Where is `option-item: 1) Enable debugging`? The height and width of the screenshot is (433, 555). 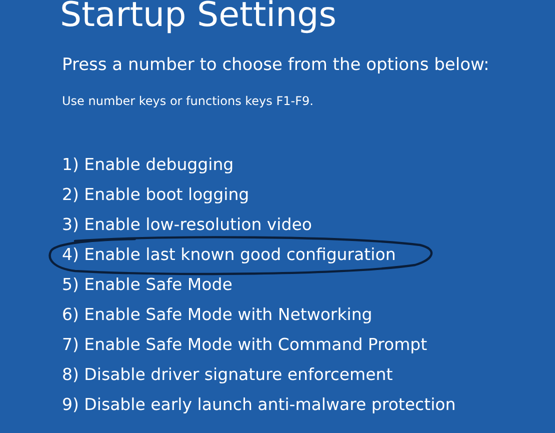 option-item: 1) Enable debugging is located at coordinates (148, 165).